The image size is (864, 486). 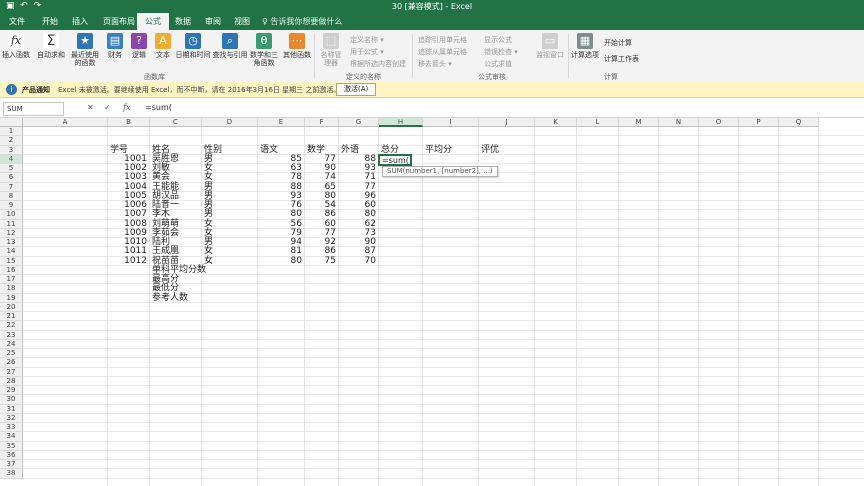 What do you see at coordinates (438, 150) in the screenshot?
I see `header-cell-average: 平均分` at bounding box center [438, 150].